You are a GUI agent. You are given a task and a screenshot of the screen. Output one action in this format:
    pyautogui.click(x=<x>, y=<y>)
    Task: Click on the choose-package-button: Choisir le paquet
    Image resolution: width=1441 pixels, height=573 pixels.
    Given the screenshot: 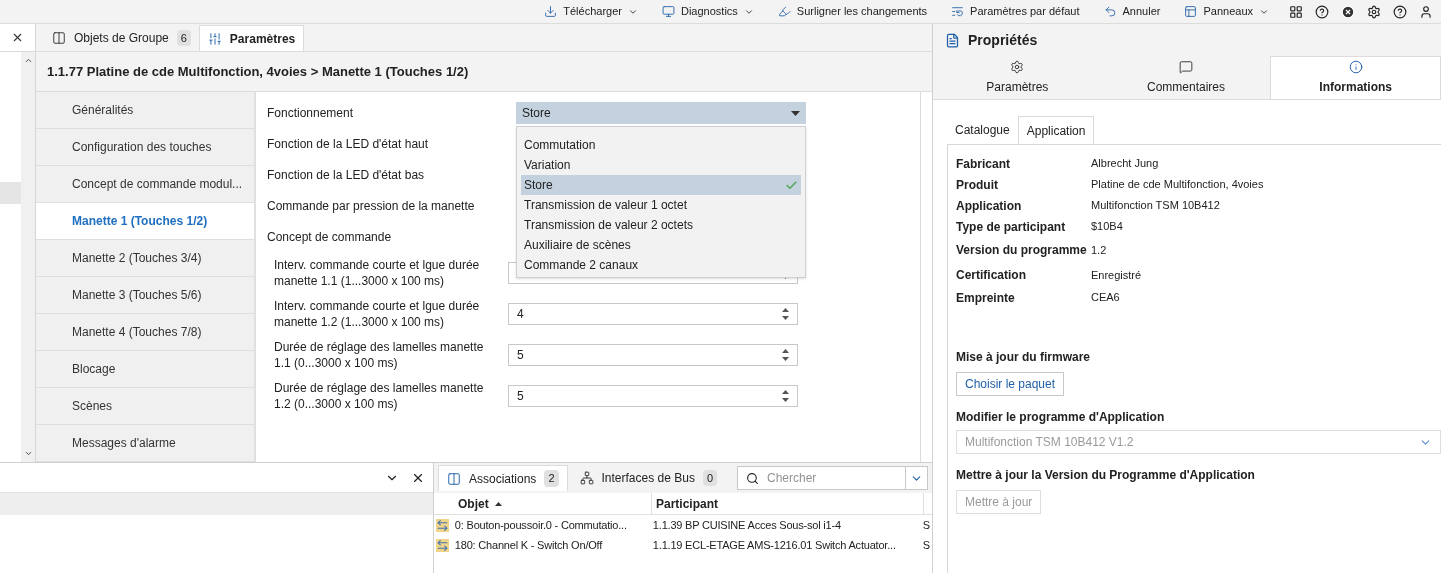 What is the action you would take?
    pyautogui.click(x=1010, y=384)
    